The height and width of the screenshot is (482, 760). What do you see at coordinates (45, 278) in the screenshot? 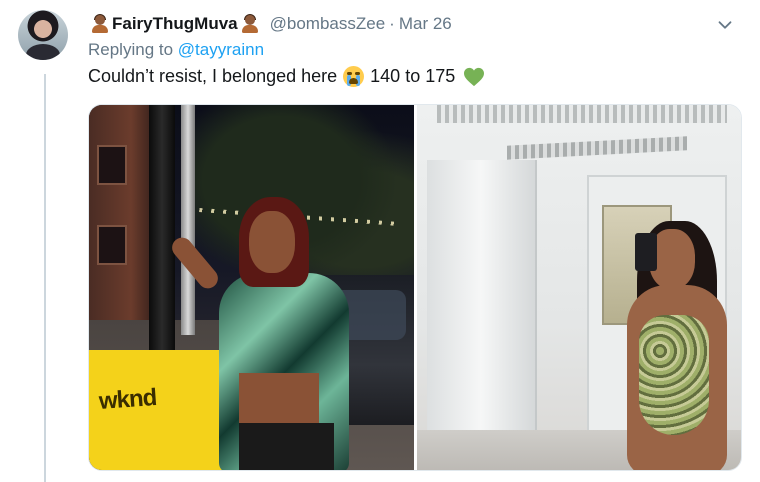
I see `thread-line` at bounding box center [45, 278].